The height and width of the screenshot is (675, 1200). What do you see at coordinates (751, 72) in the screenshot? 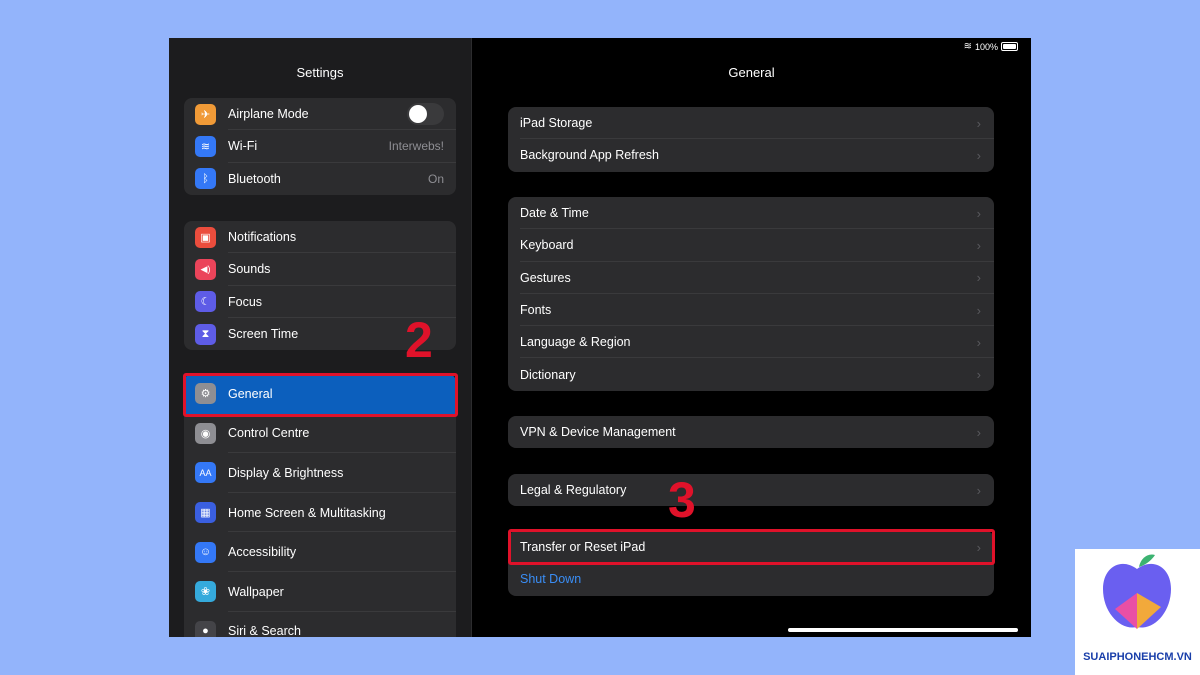
I see `page-title: General` at bounding box center [751, 72].